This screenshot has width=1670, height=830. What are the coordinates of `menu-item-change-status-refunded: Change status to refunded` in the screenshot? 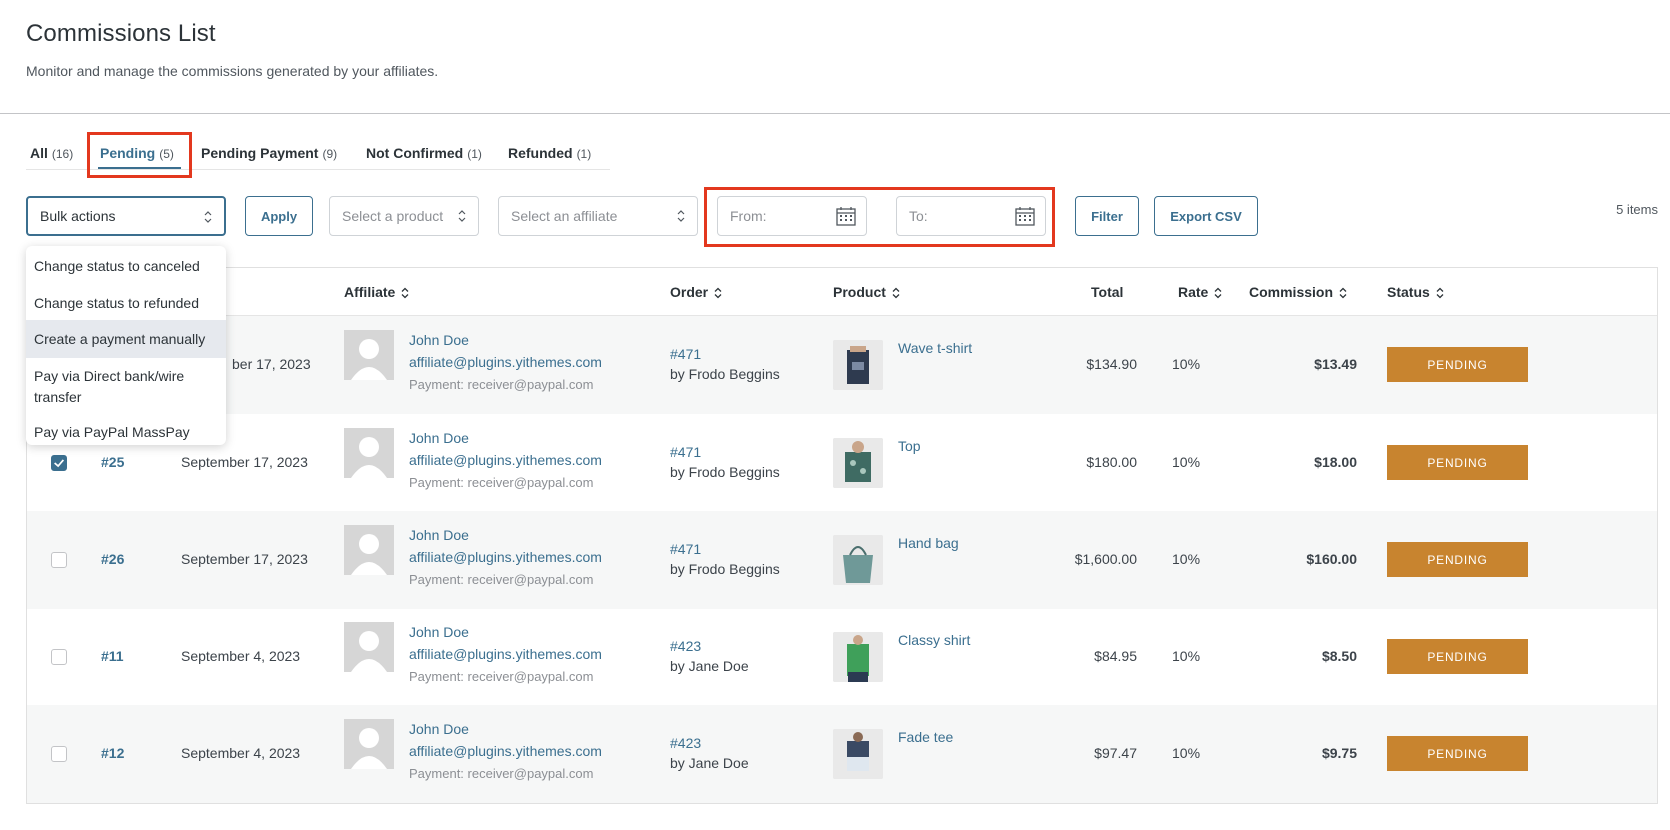 It's located at (126, 303).